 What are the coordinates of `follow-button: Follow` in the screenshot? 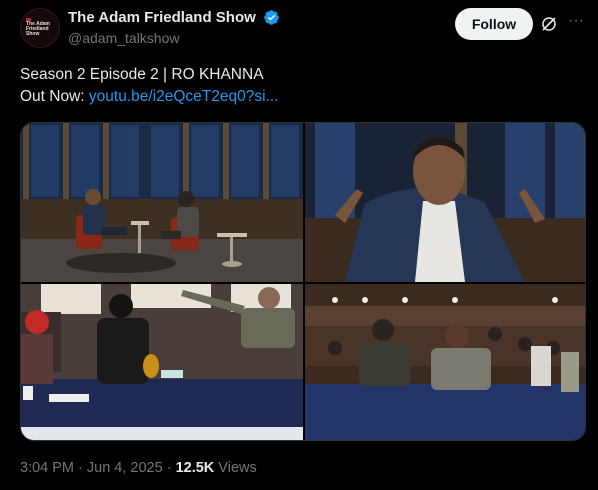 It's located at (494, 24).